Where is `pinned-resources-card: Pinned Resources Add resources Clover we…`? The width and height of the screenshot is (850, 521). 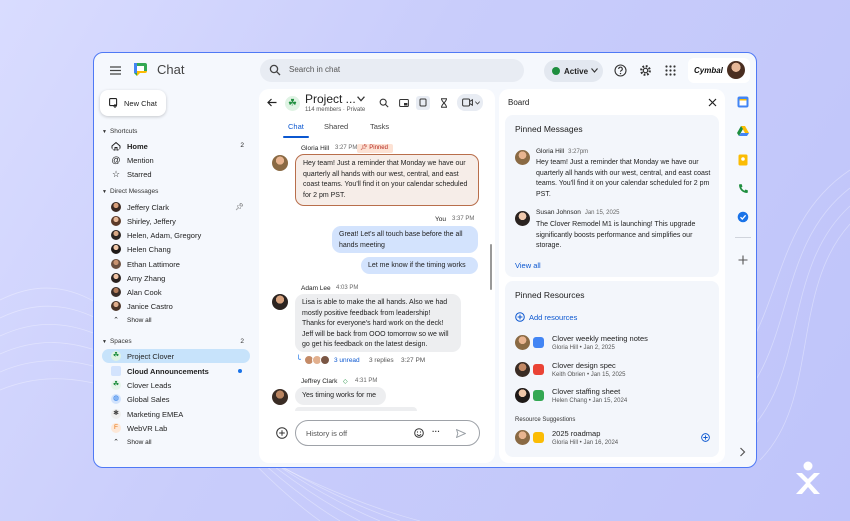 pinned-resources-card: Pinned Resources Add resources Clover we… is located at coordinates (612, 369).